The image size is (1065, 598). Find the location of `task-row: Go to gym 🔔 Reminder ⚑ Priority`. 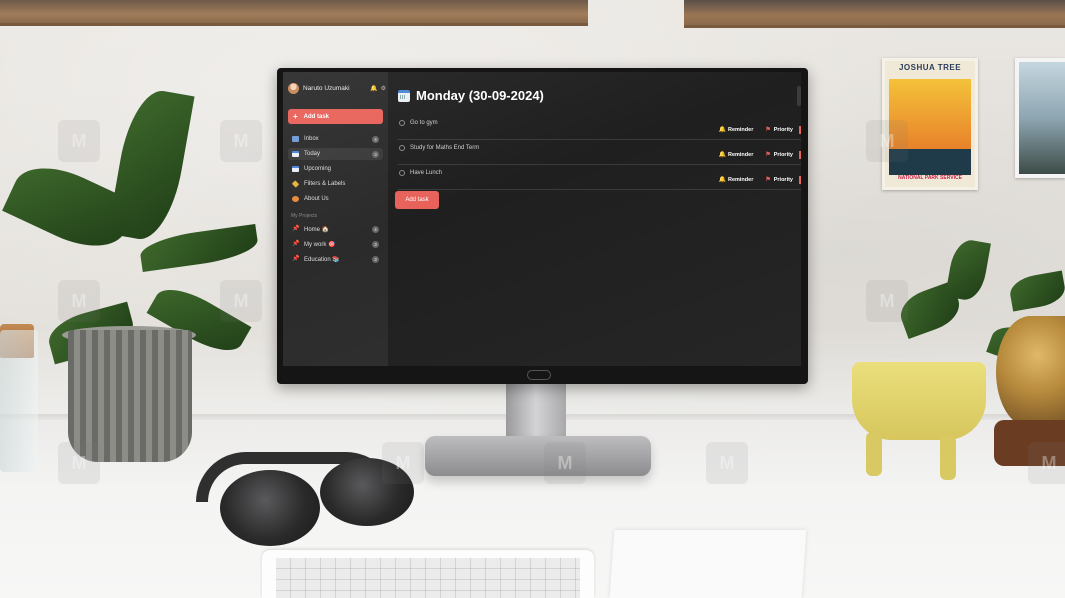

task-row: Go to gym 🔔 Reminder ⚑ Priority is located at coordinates (599, 129).